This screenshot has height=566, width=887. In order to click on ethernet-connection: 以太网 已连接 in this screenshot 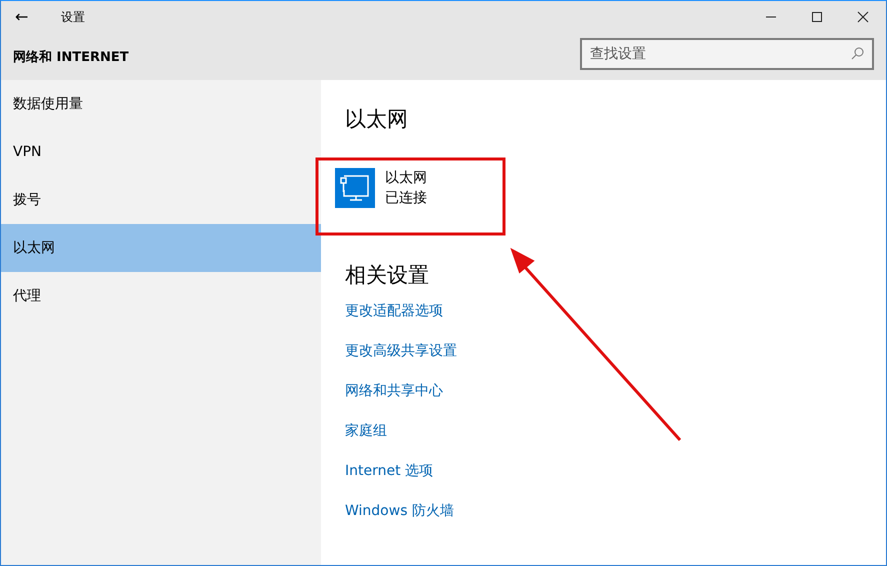, I will do `click(410, 188)`.